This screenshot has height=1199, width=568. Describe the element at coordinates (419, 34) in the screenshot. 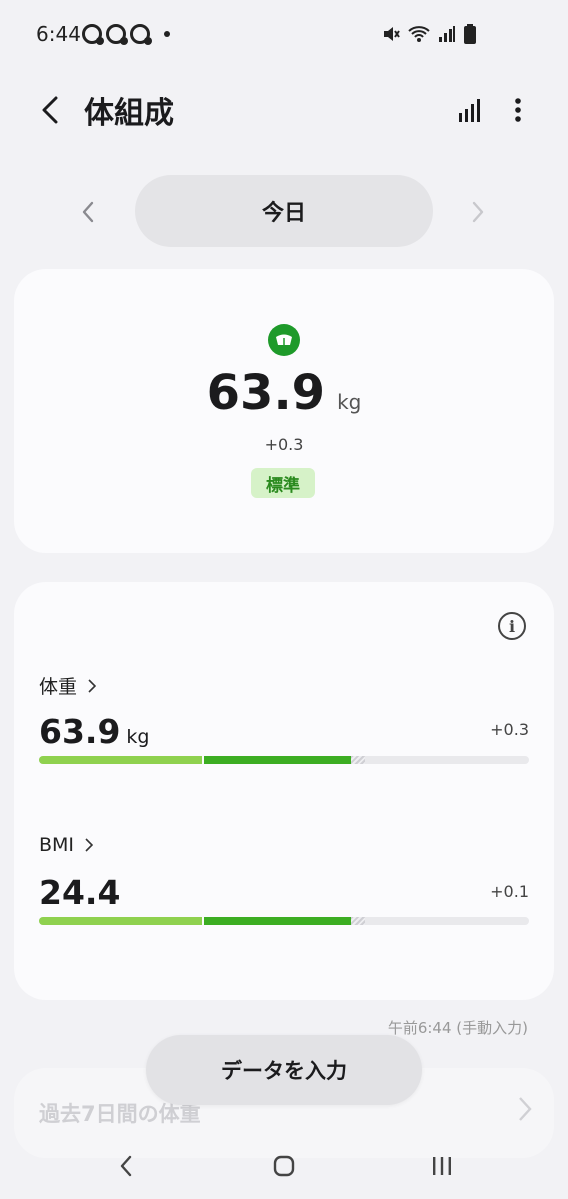

I see `wifi-icon` at that location.